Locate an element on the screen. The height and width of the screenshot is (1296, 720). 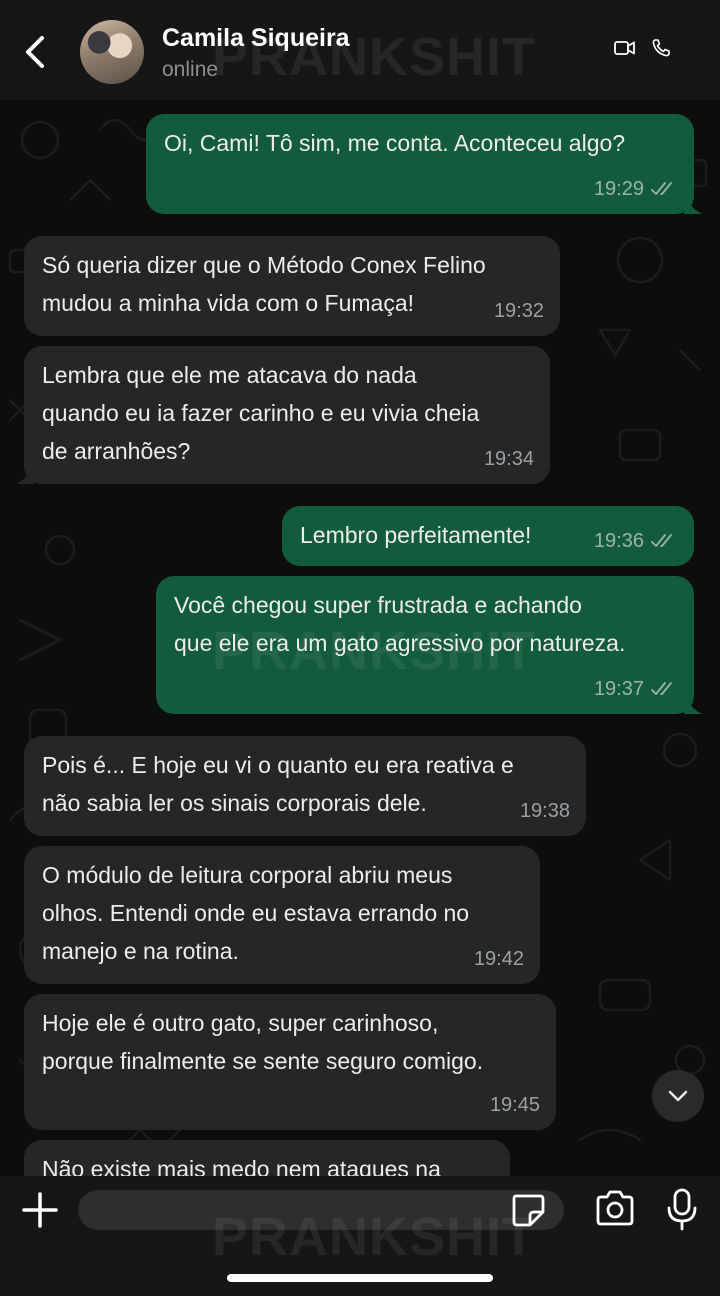
message-meta: 19:36 is located at coordinates (636, 541).